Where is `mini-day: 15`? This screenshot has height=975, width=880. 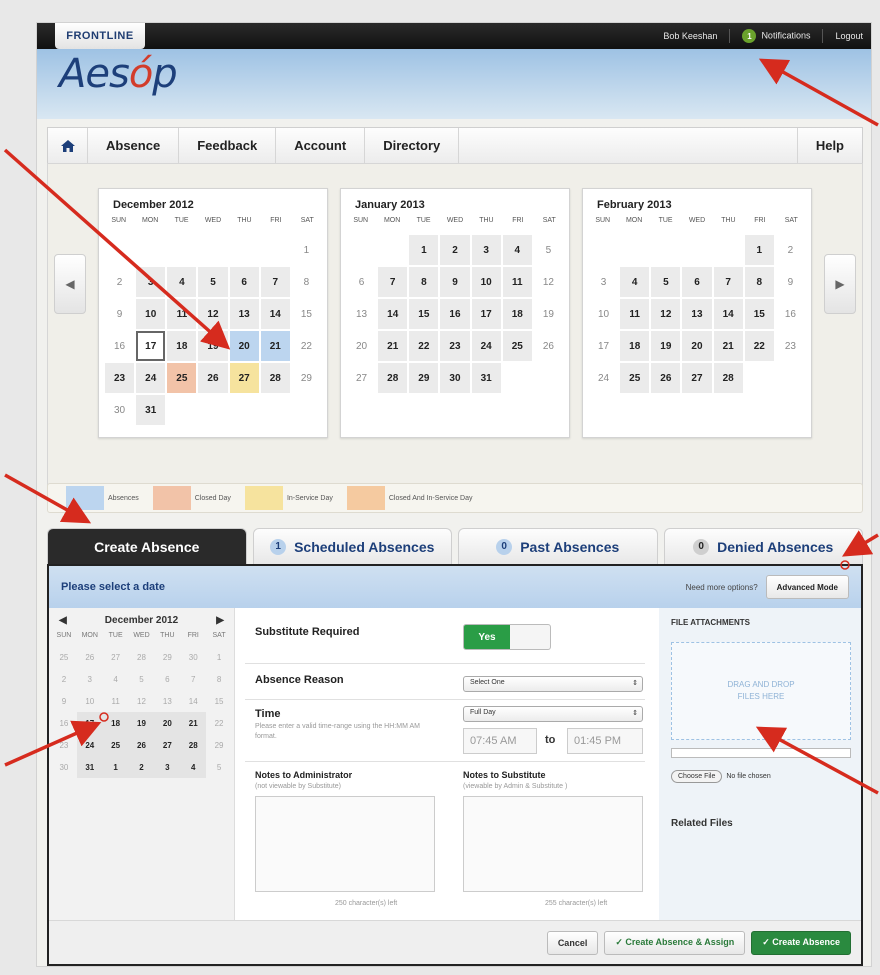
mini-day: 15 is located at coordinates (219, 701).